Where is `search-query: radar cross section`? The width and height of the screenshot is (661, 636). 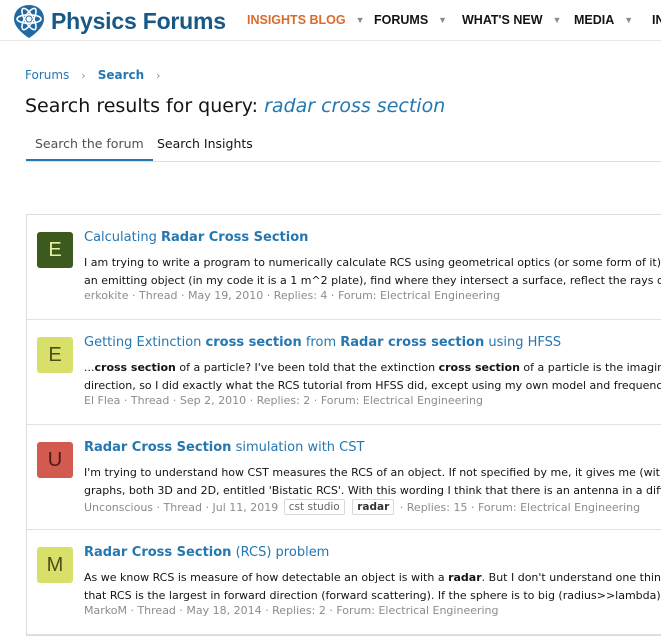 search-query: radar cross section is located at coordinates (354, 106).